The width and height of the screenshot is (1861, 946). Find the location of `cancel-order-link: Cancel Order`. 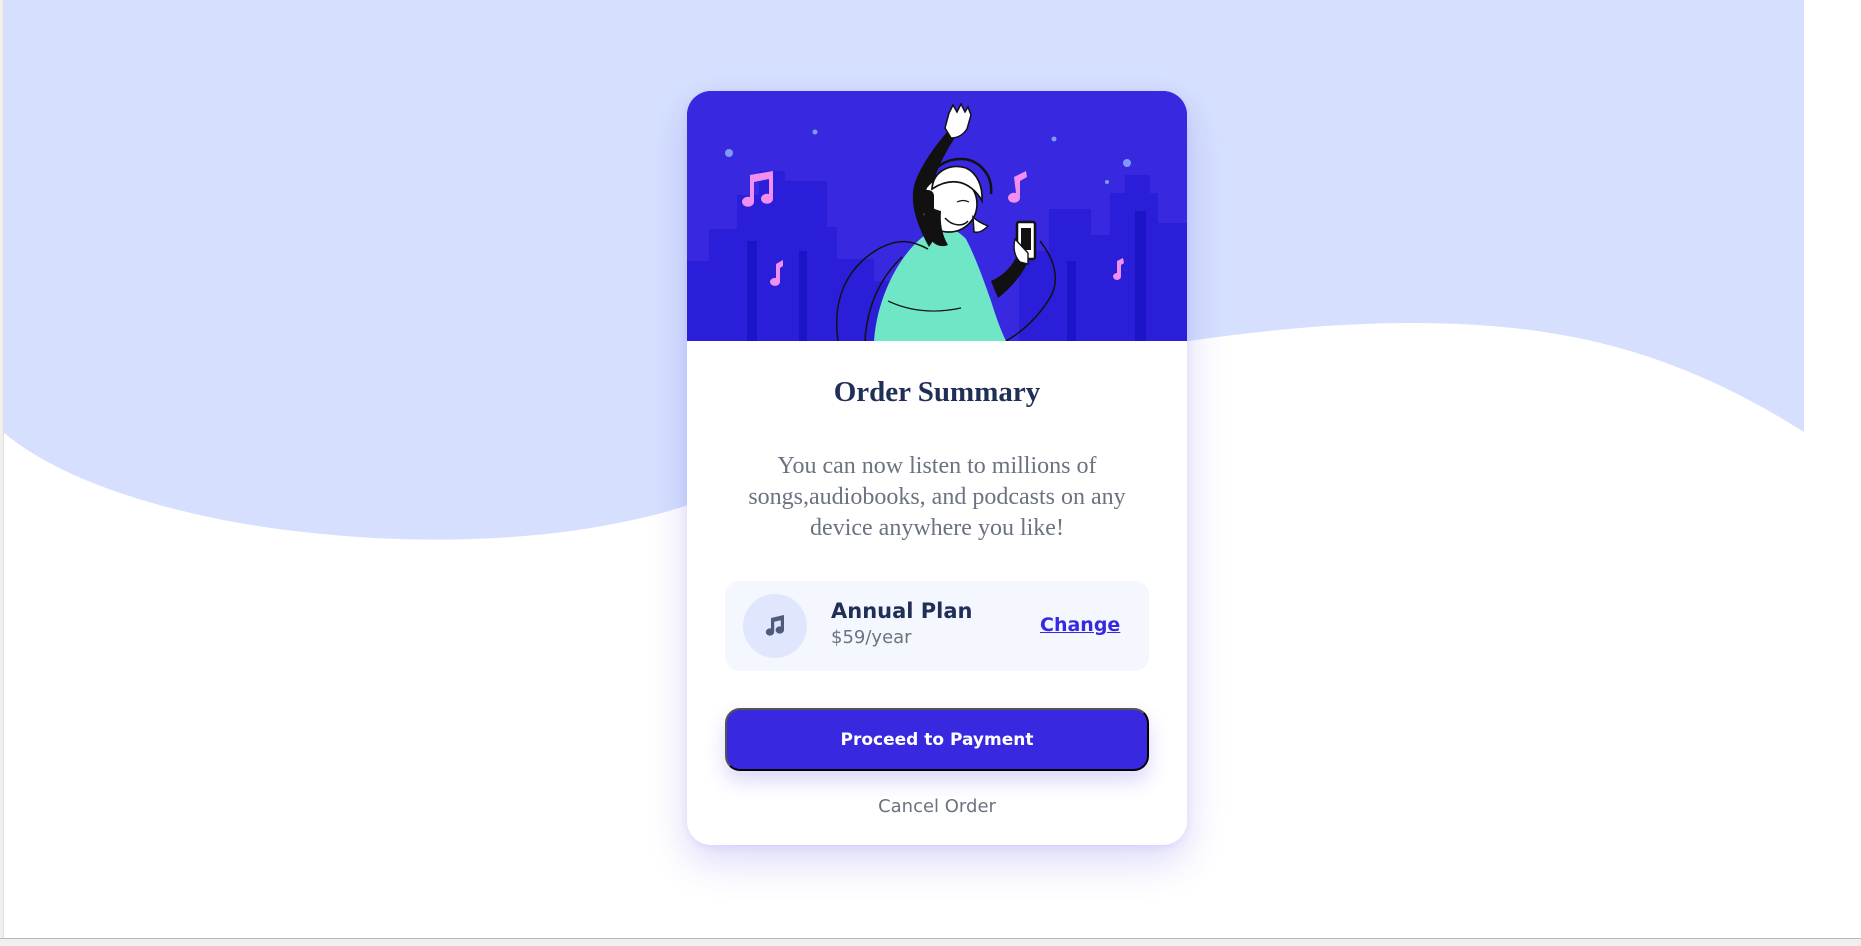

cancel-order-link: Cancel Order is located at coordinates (937, 807).